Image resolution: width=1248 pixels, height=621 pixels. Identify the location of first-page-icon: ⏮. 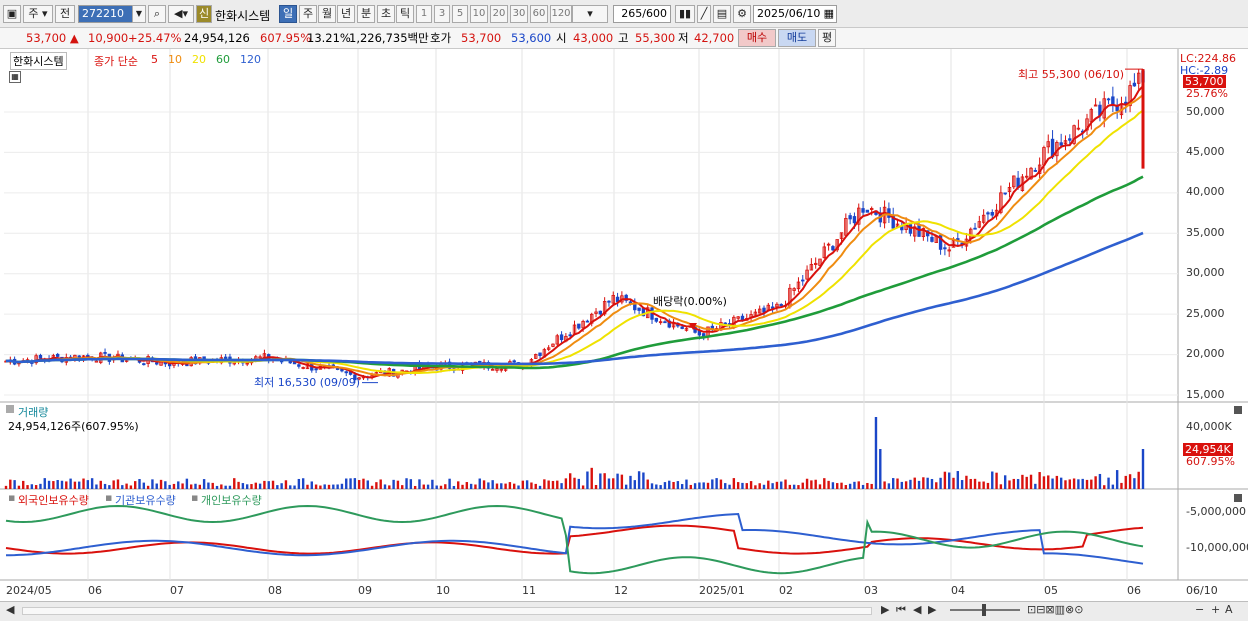
(901, 610).